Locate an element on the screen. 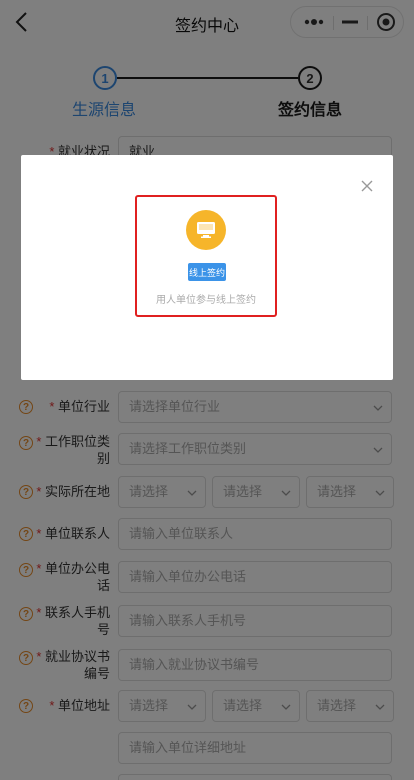 The width and height of the screenshot is (414, 780). online-sign-caption: 用人单位参与线上签约 is located at coordinates (206, 300).